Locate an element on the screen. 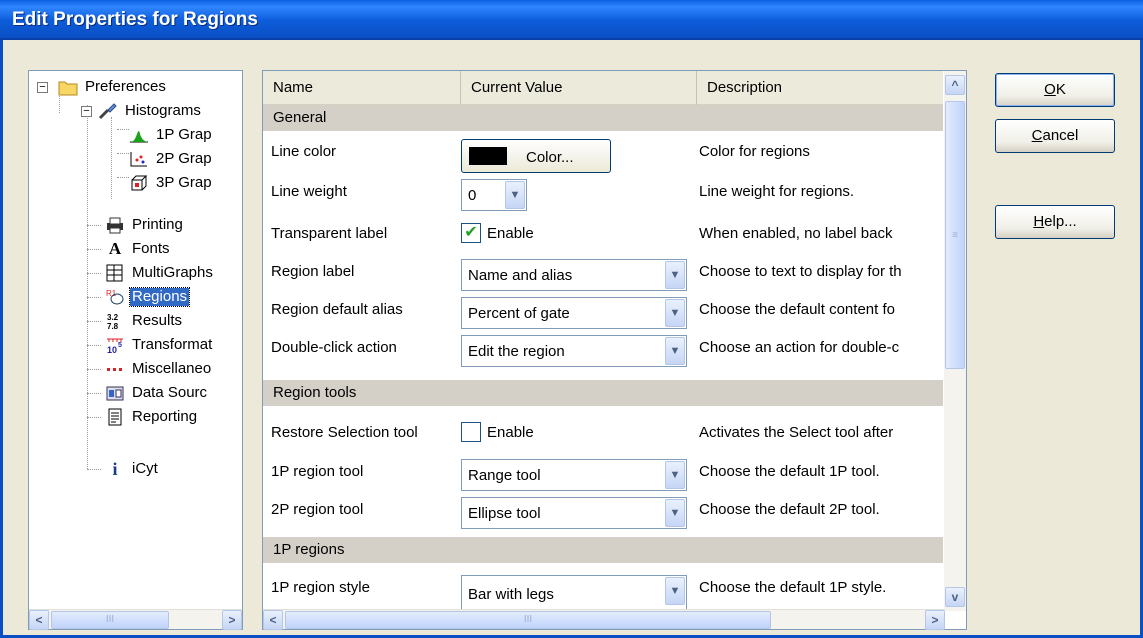  tree-item-reporting: Reporting is located at coordinates (152, 417).